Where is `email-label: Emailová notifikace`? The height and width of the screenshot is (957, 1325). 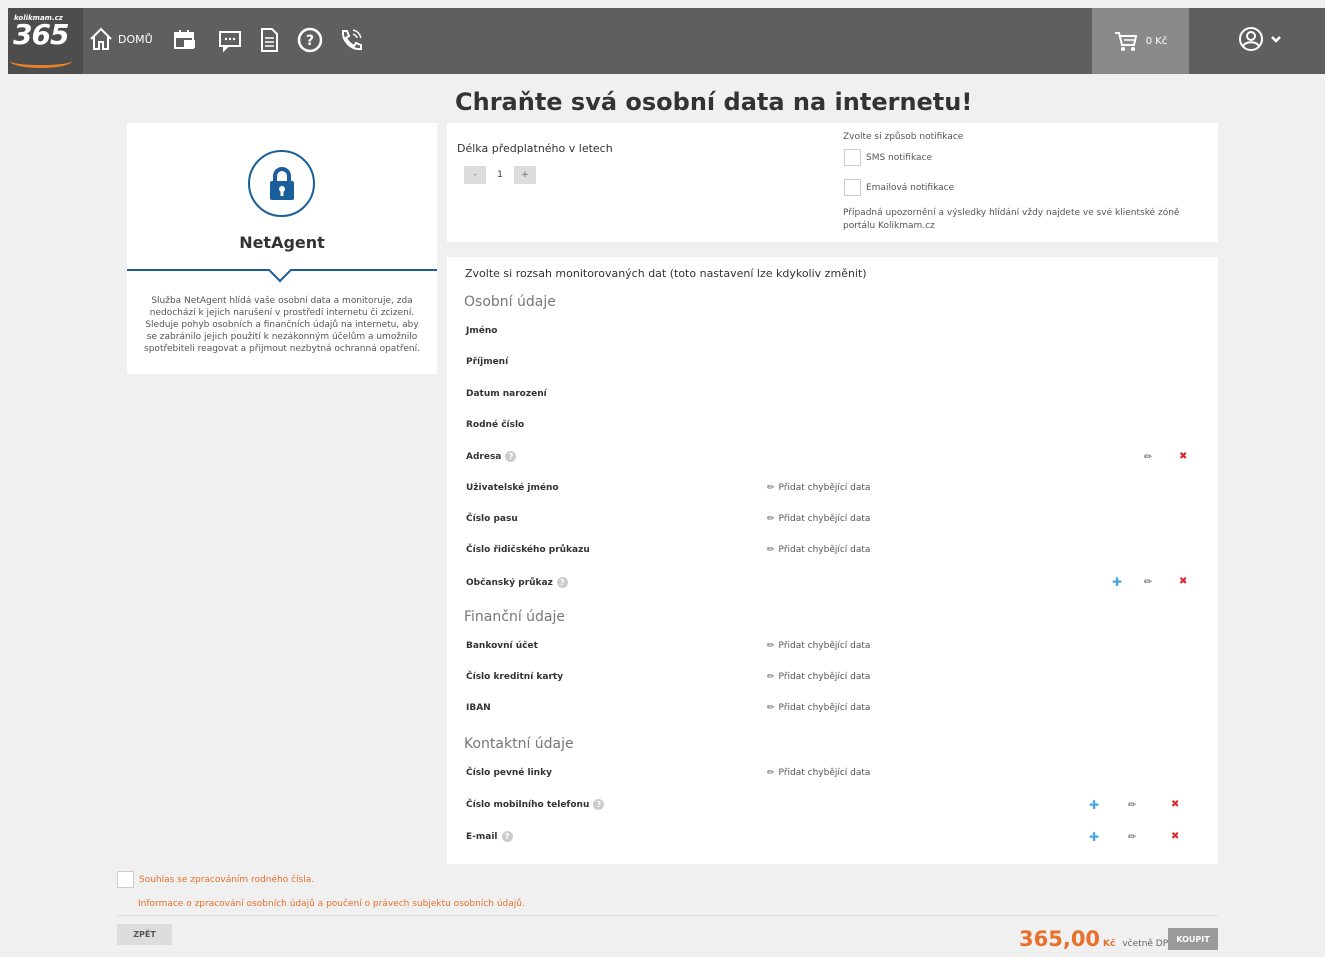
email-label: Emailová notifikace is located at coordinates (910, 187).